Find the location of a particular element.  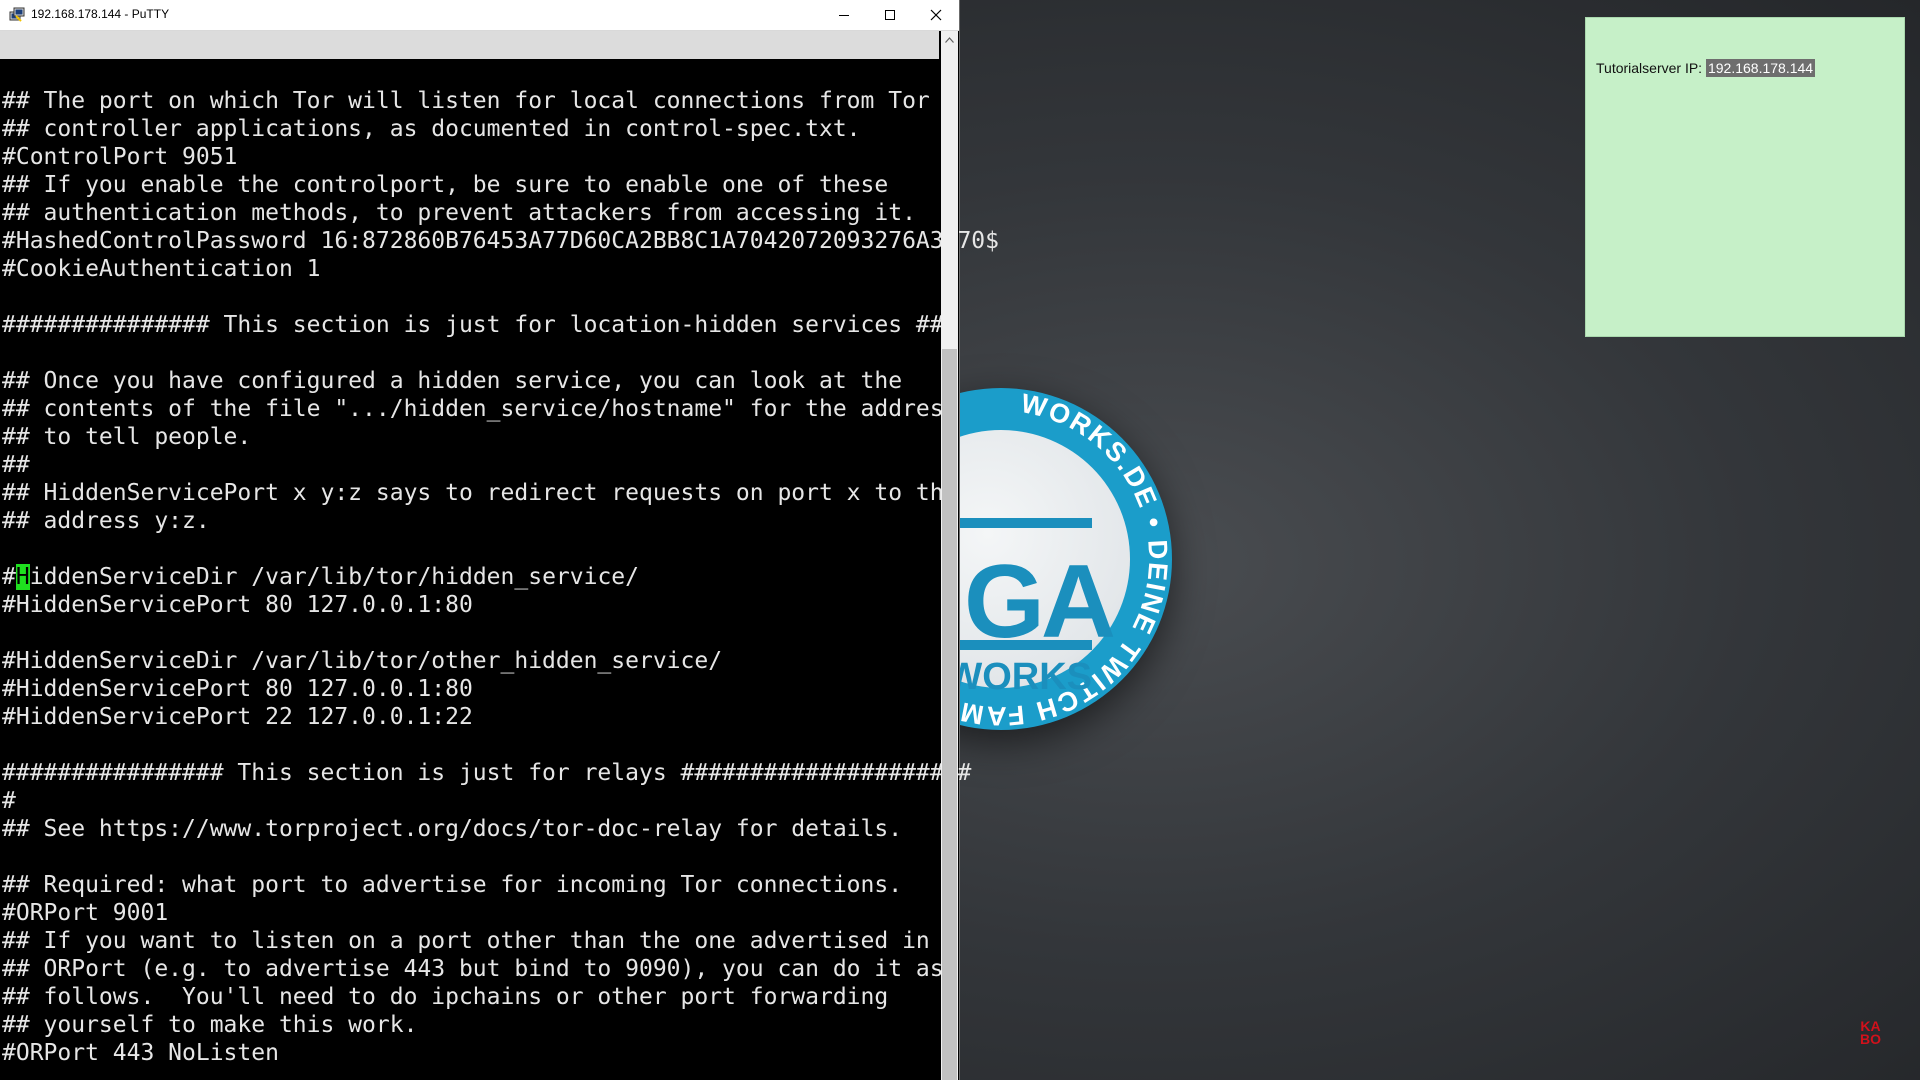

editor-line-prefix: # is located at coordinates (9, 577).